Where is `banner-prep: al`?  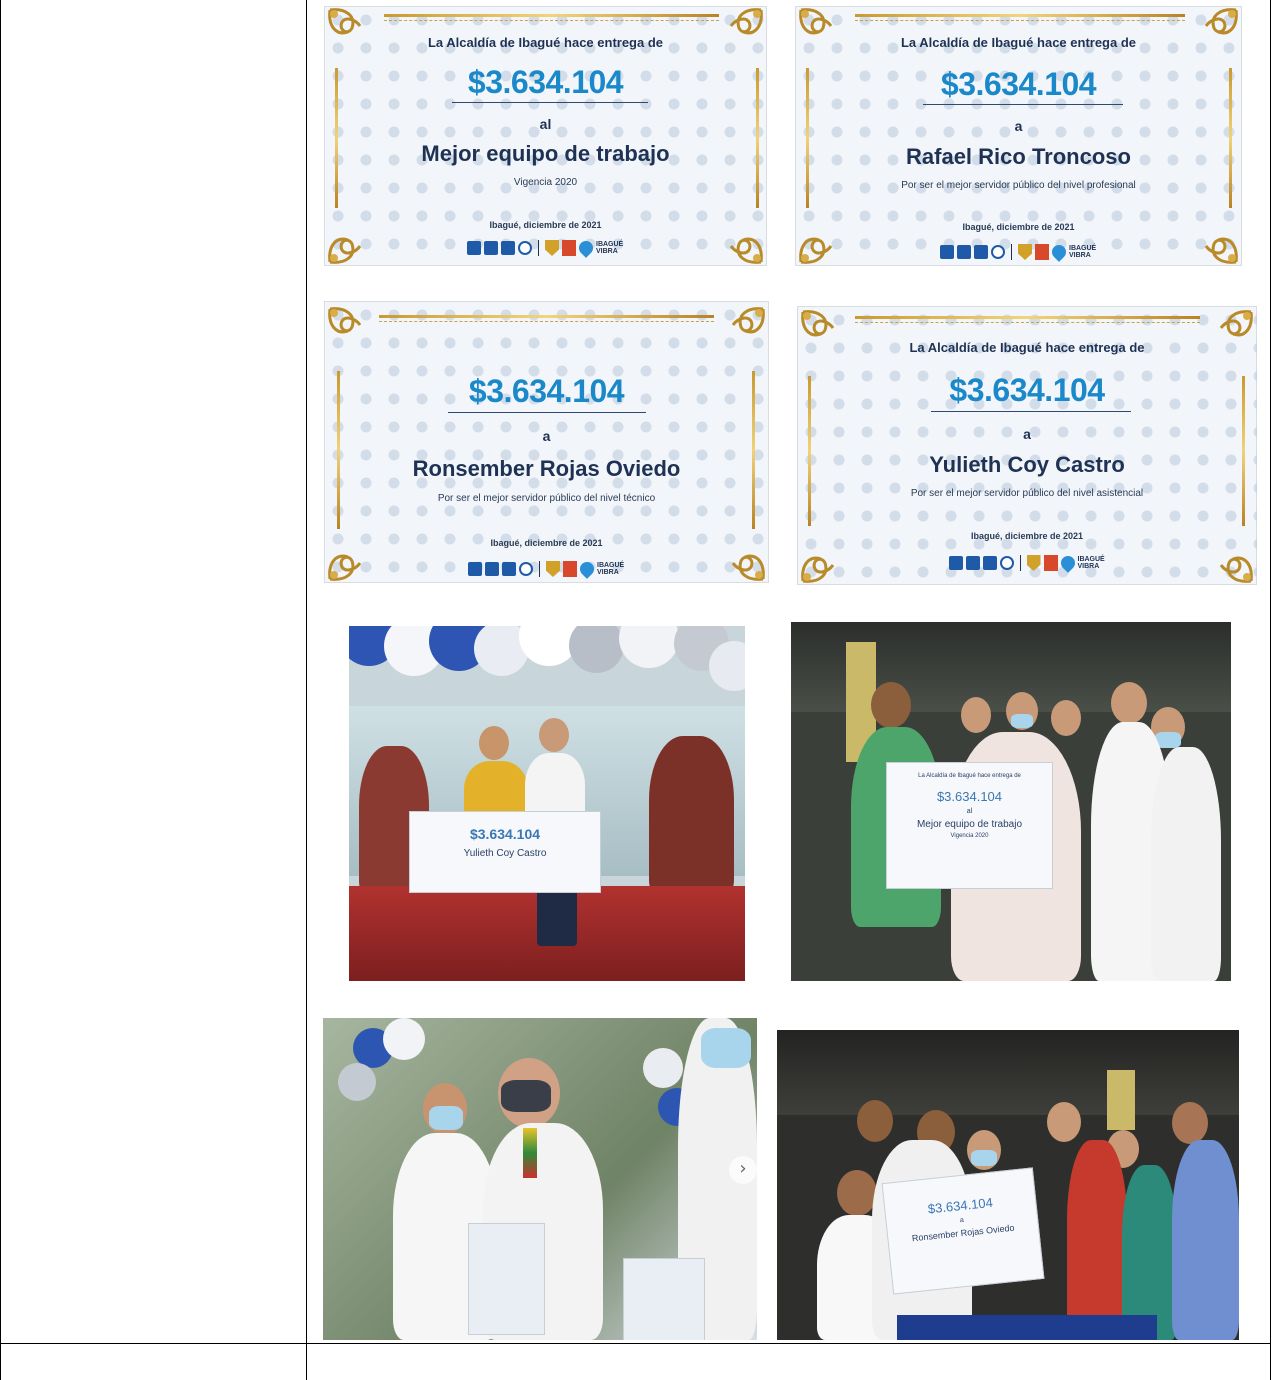 banner-prep: al is located at coordinates (969, 811).